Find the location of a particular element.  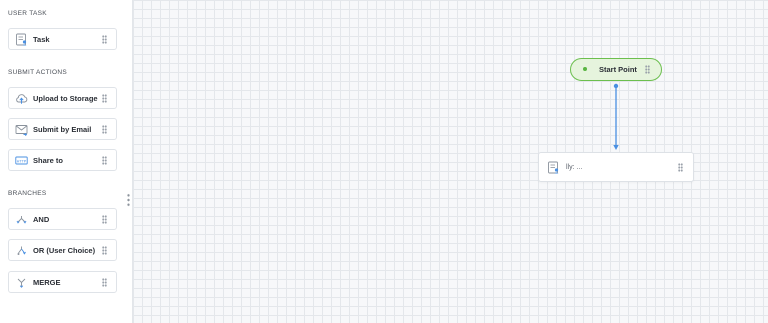

palette-item-label: Submit by Email is located at coordinates (62, 129).